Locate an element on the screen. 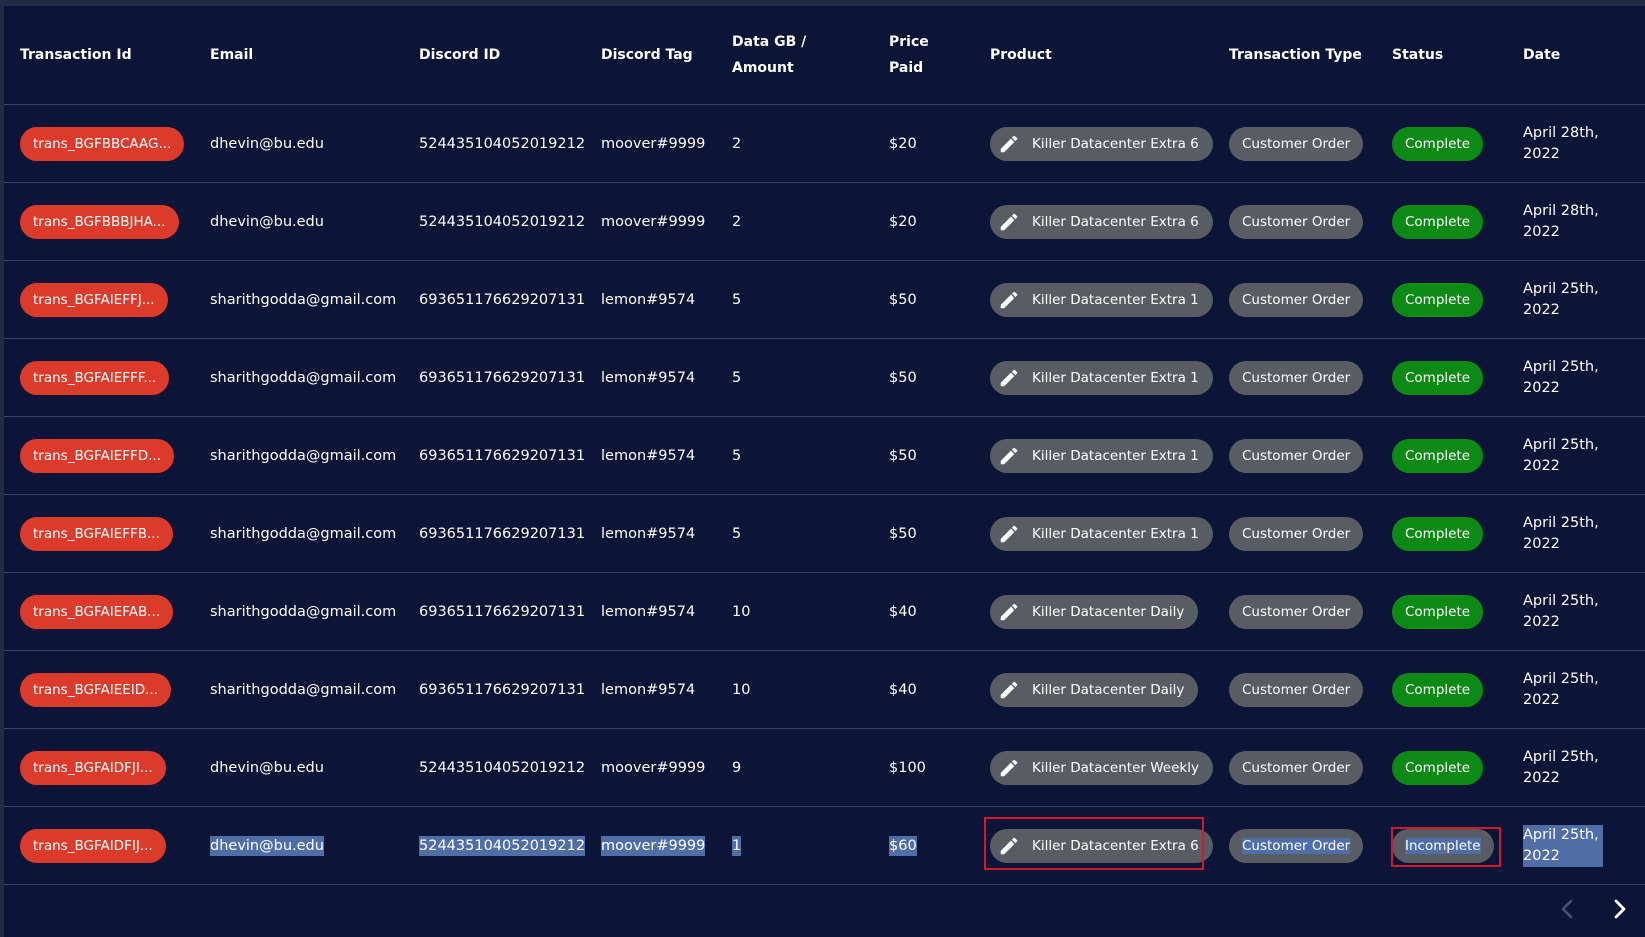 This screenshot has width=1645, height=937. header-discord-tag: Discord Tag is located at coordinates (647, 55).